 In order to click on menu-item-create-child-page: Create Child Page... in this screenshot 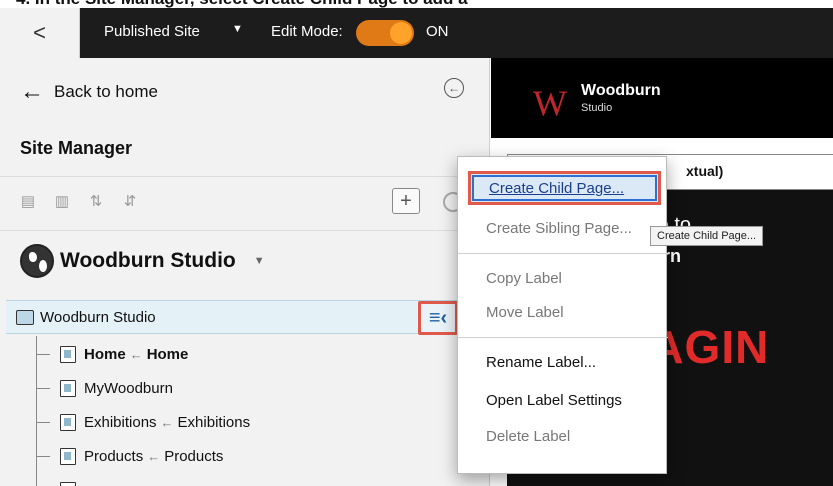, I will do `click(564, 188)`.